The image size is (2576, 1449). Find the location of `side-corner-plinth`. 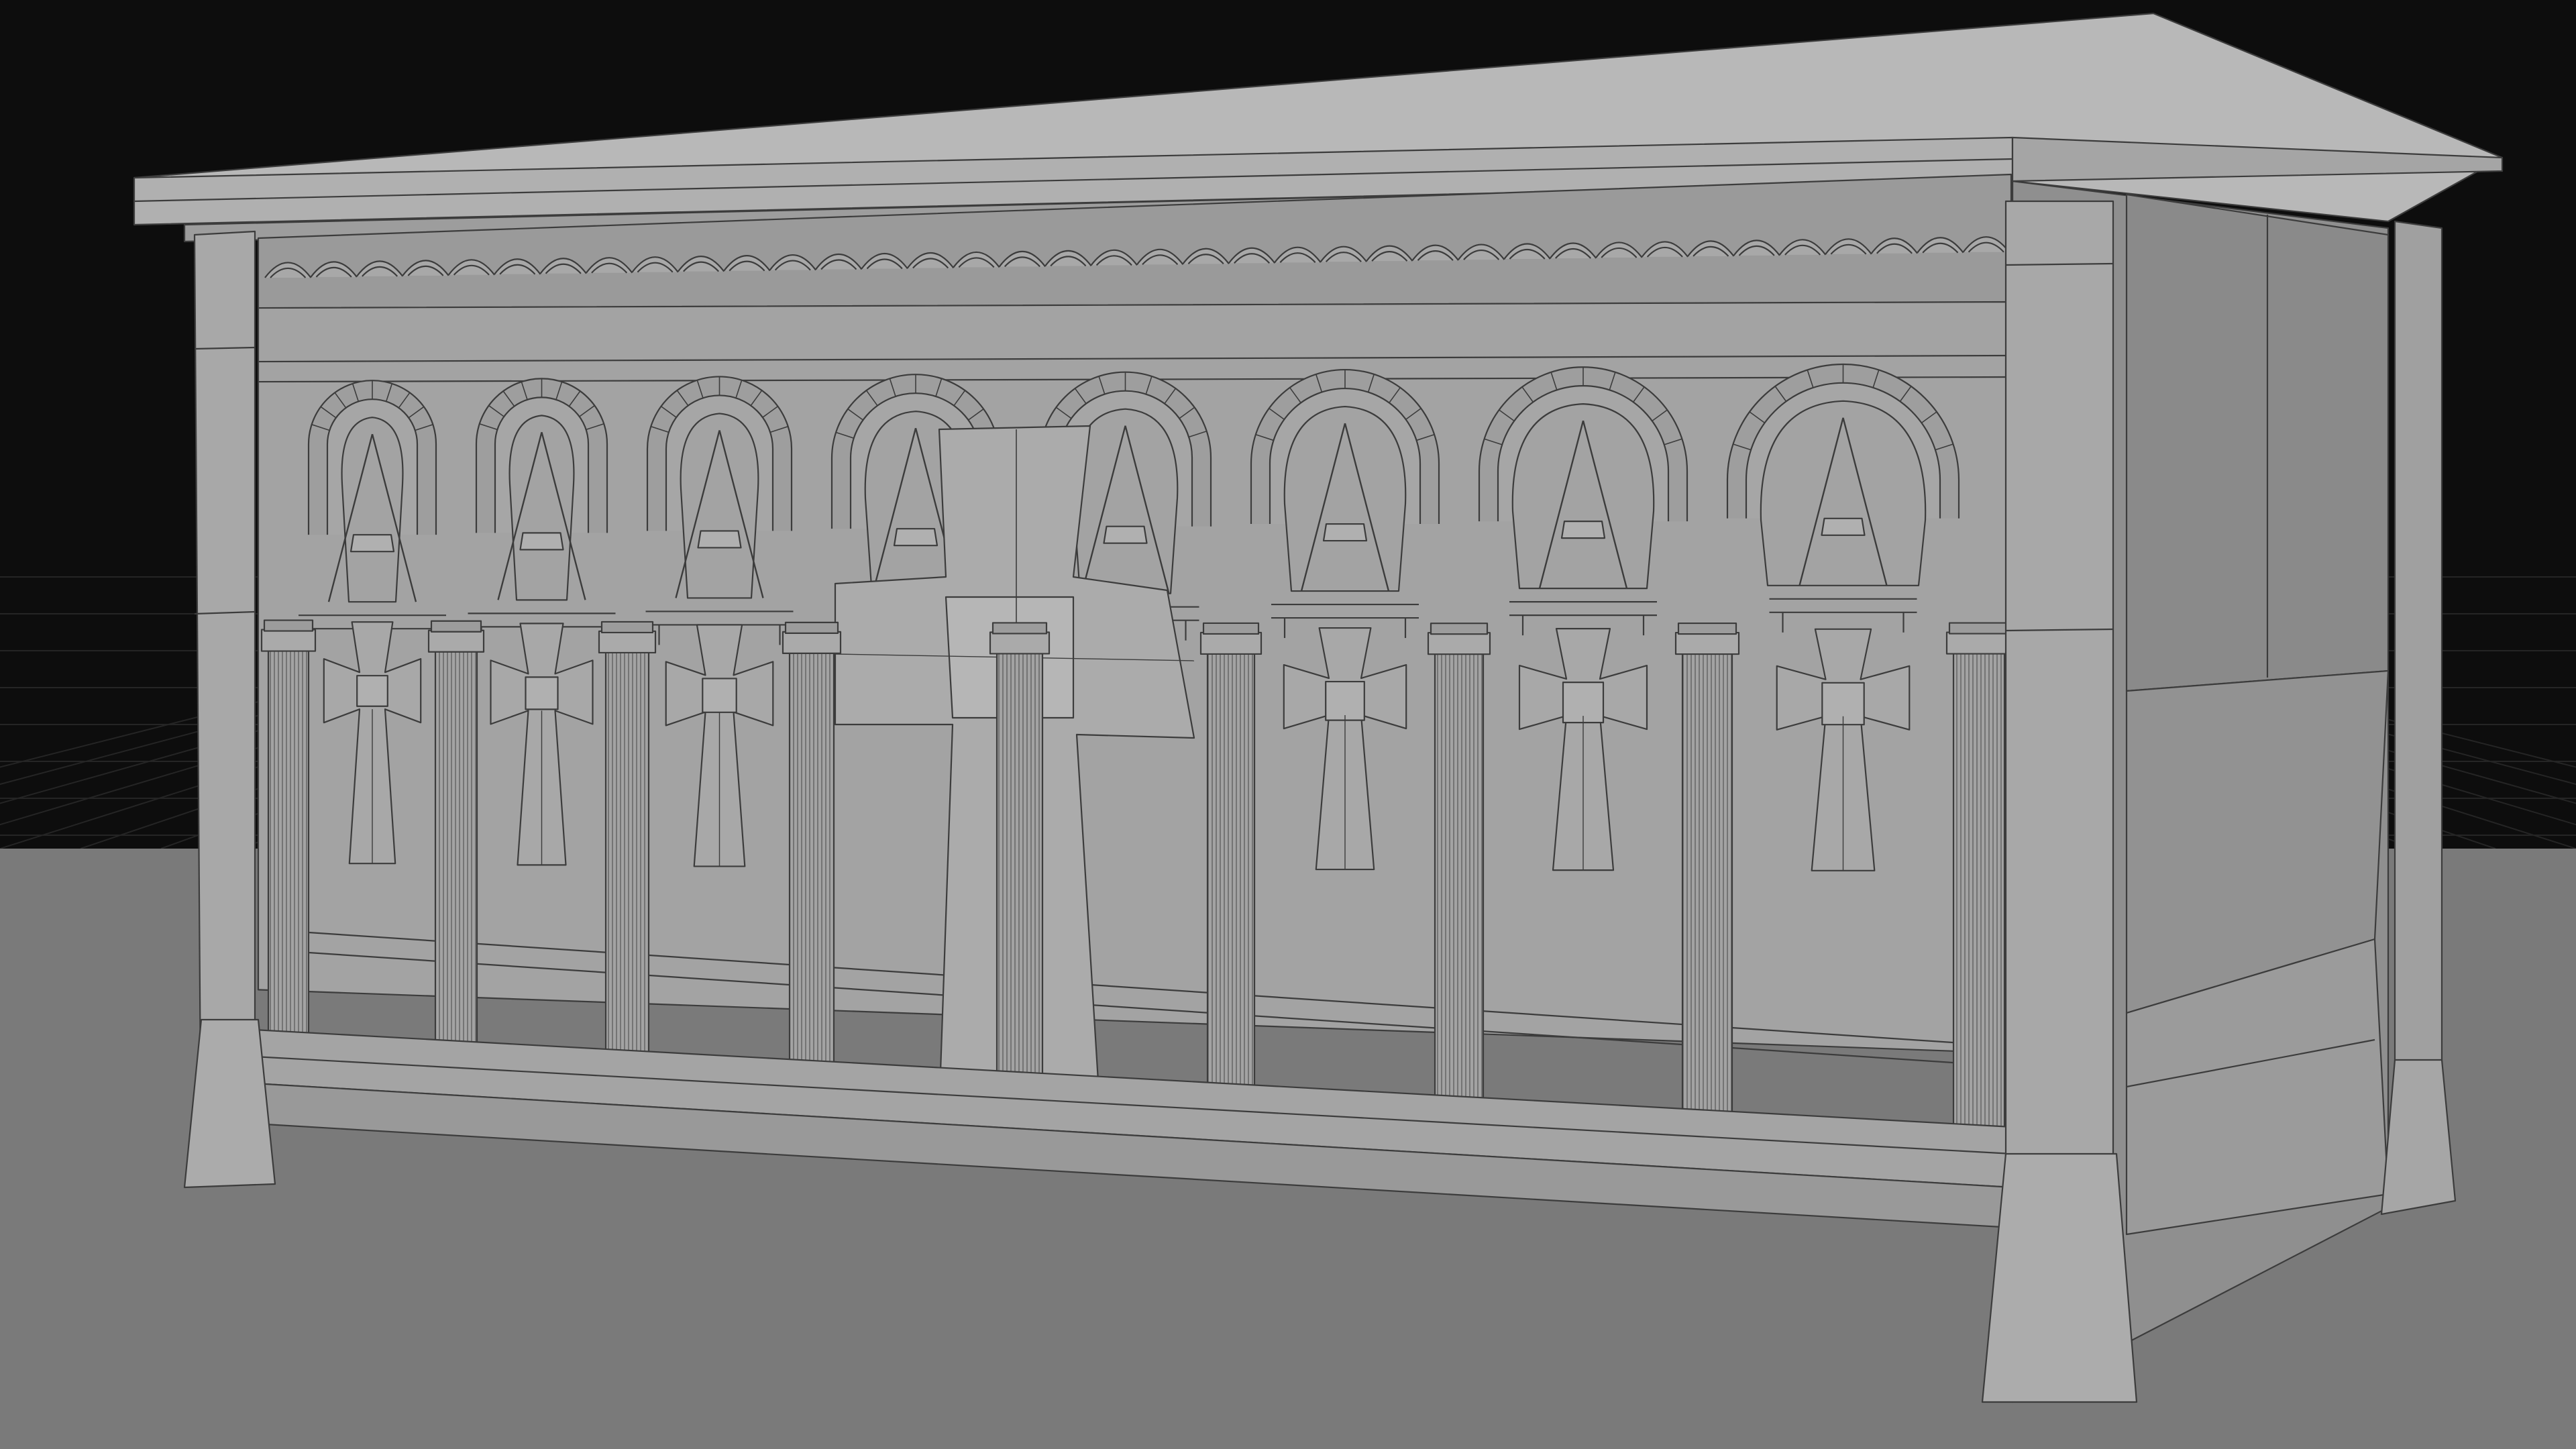

side-corner-plinth is located at coordinates (2418, 1137).